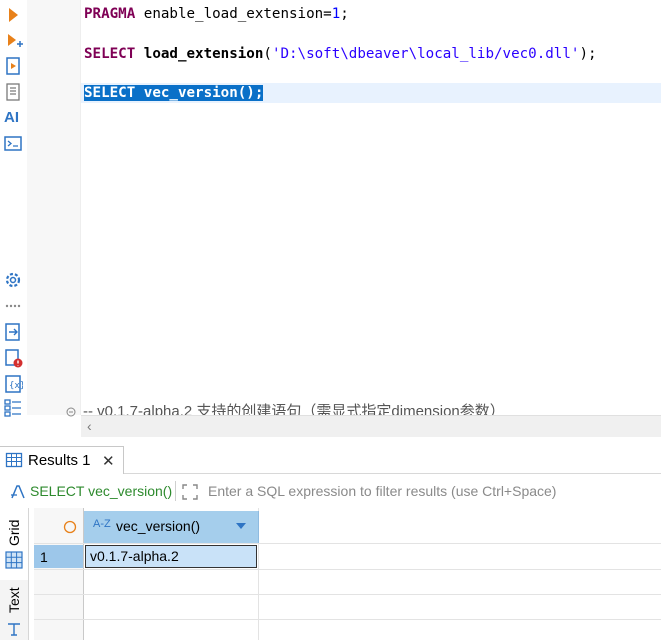 Image resolution: width=661 pixels, height=642 pixels. I want to click on sql-query-icon, so click(18, 494).